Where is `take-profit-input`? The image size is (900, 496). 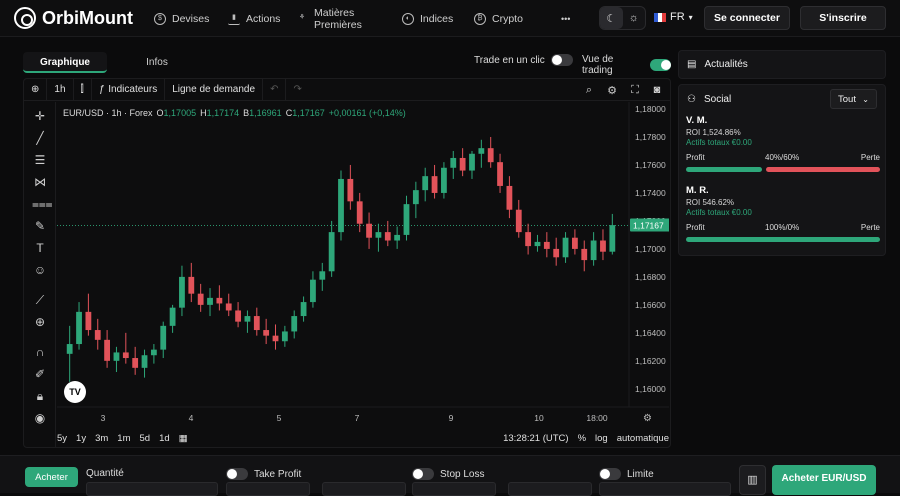 take-profit-input is located at coordinates (268, 489).